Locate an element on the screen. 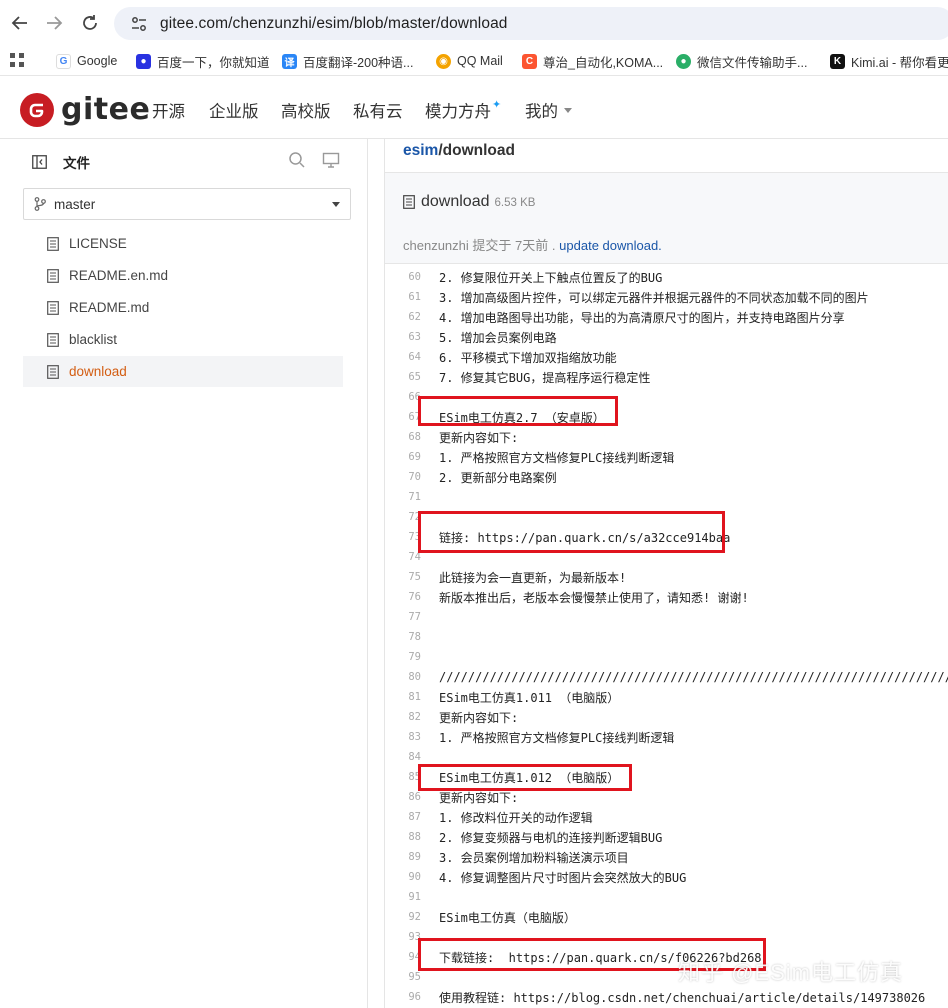 This screenshot has width=948, height=1008. line-number: 77 is located at coordinates (403, 617).